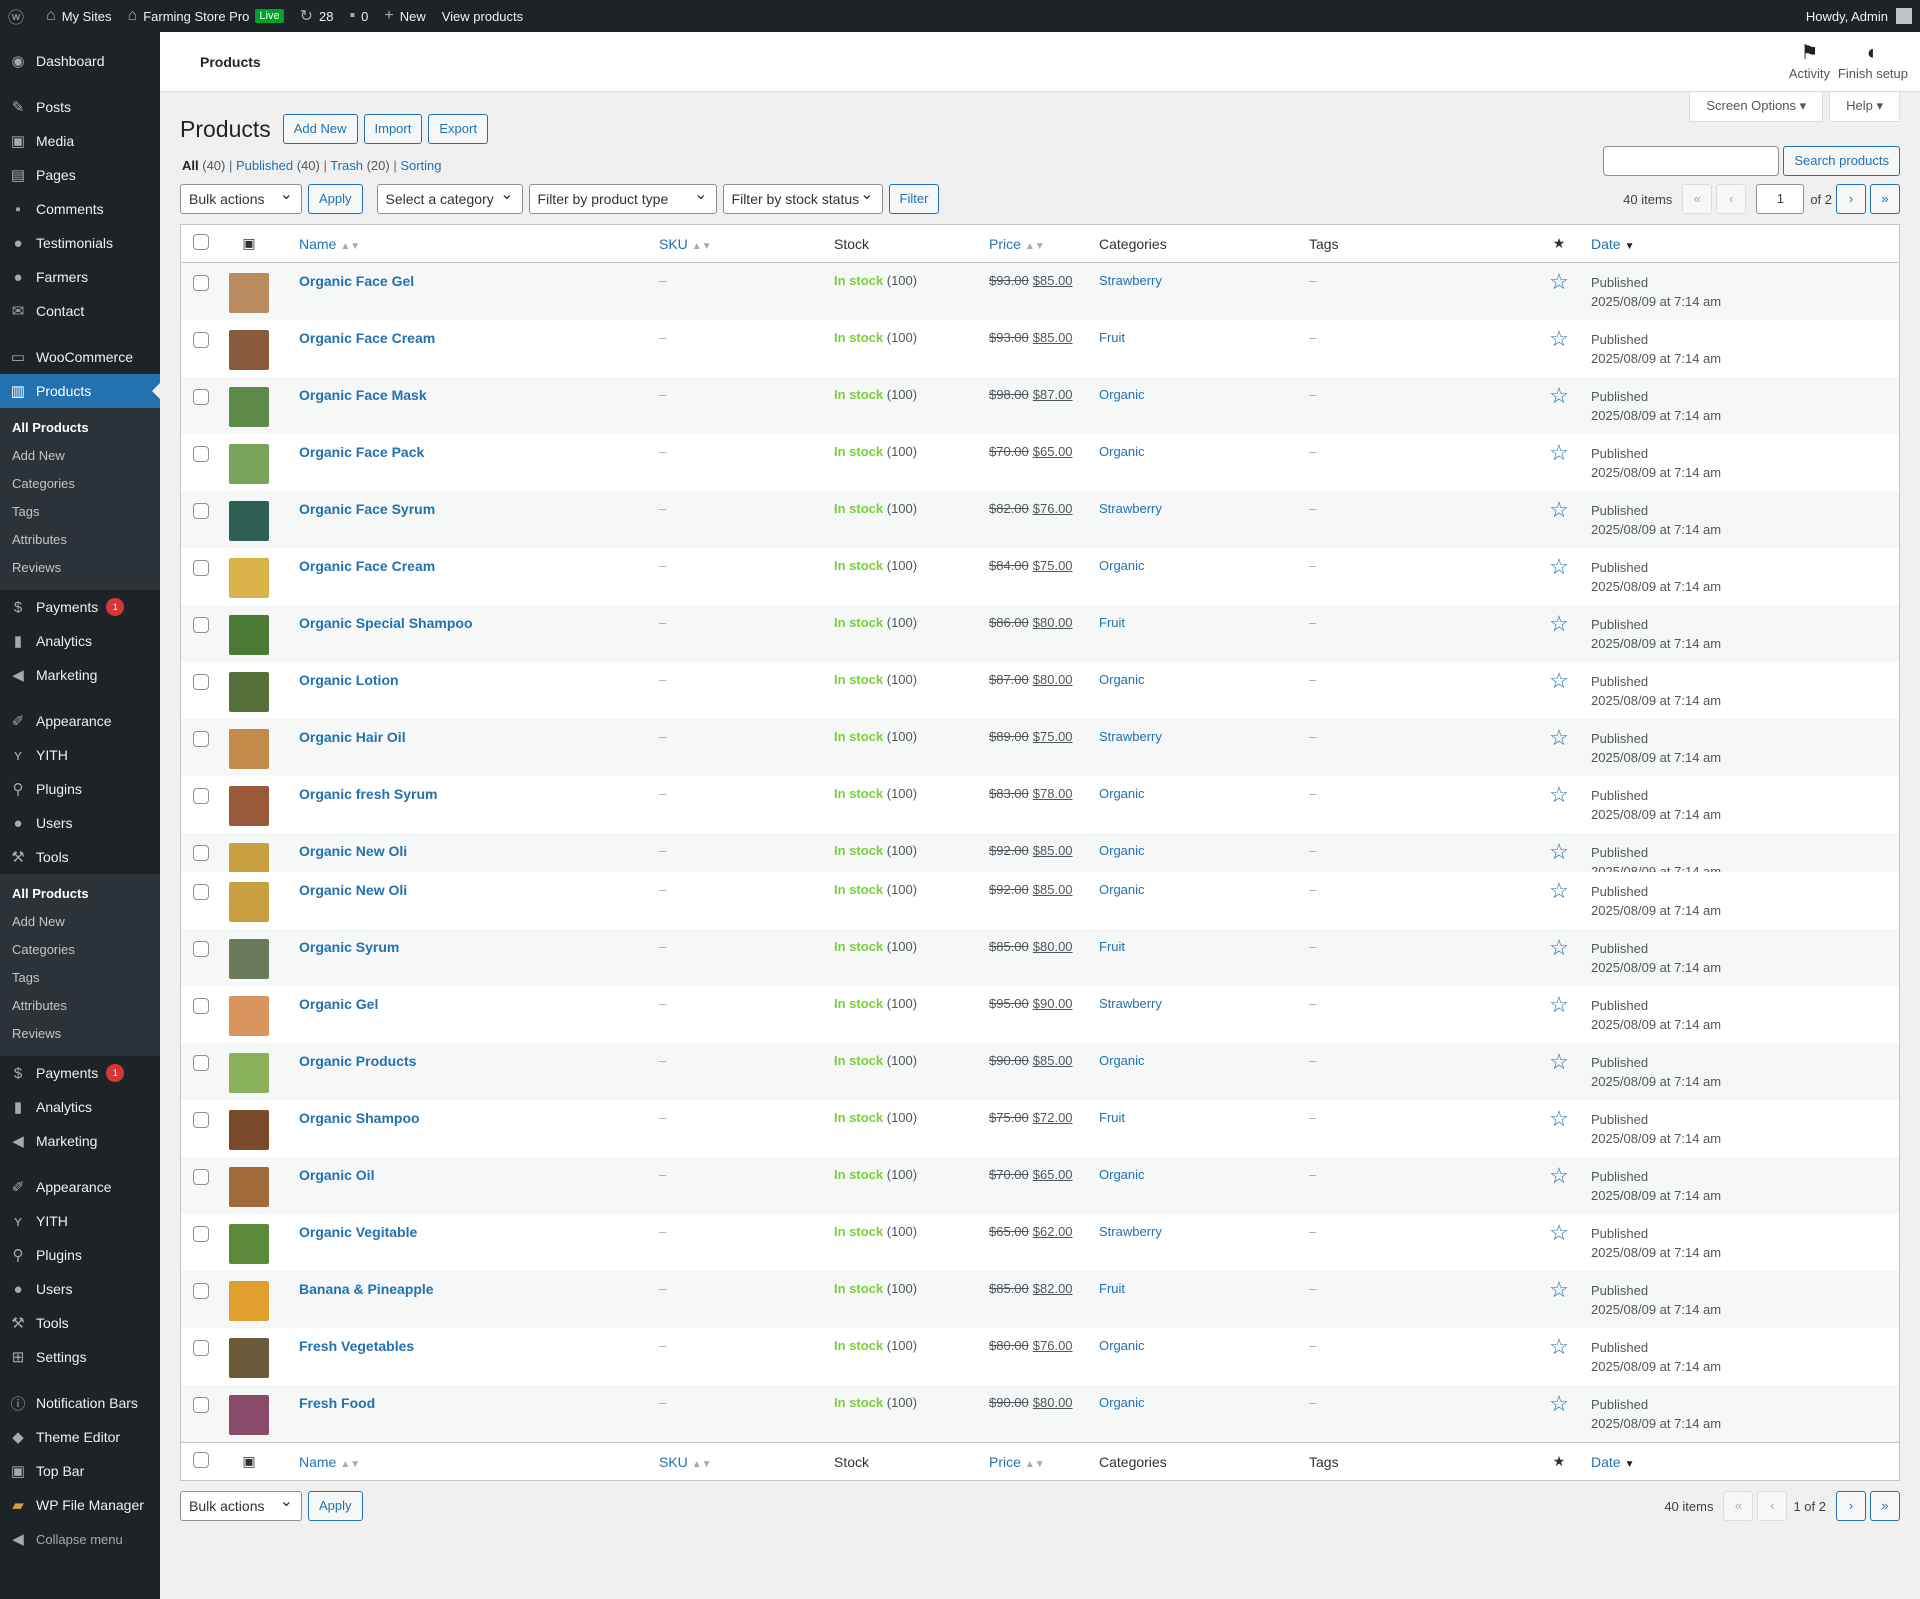  I want to click on product-name-link: Organic New Oli, so click(353, 890).